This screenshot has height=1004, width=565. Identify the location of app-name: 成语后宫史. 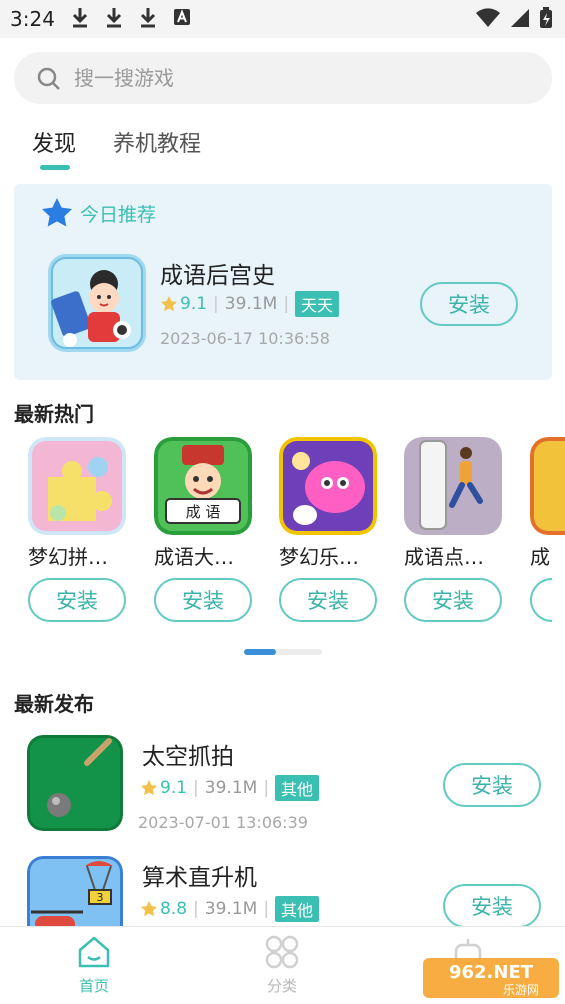
(217, 273).